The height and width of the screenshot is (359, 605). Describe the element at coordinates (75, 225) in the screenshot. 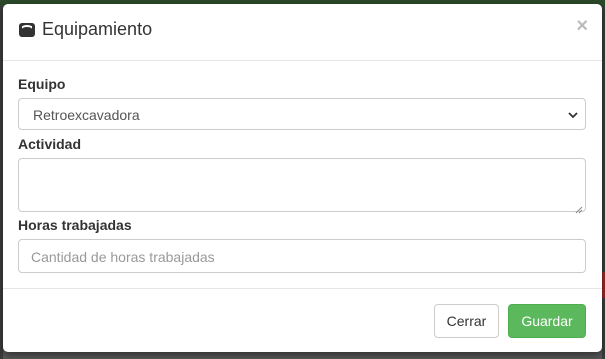

I see `horas-label: Horas trabajadas` at that location.